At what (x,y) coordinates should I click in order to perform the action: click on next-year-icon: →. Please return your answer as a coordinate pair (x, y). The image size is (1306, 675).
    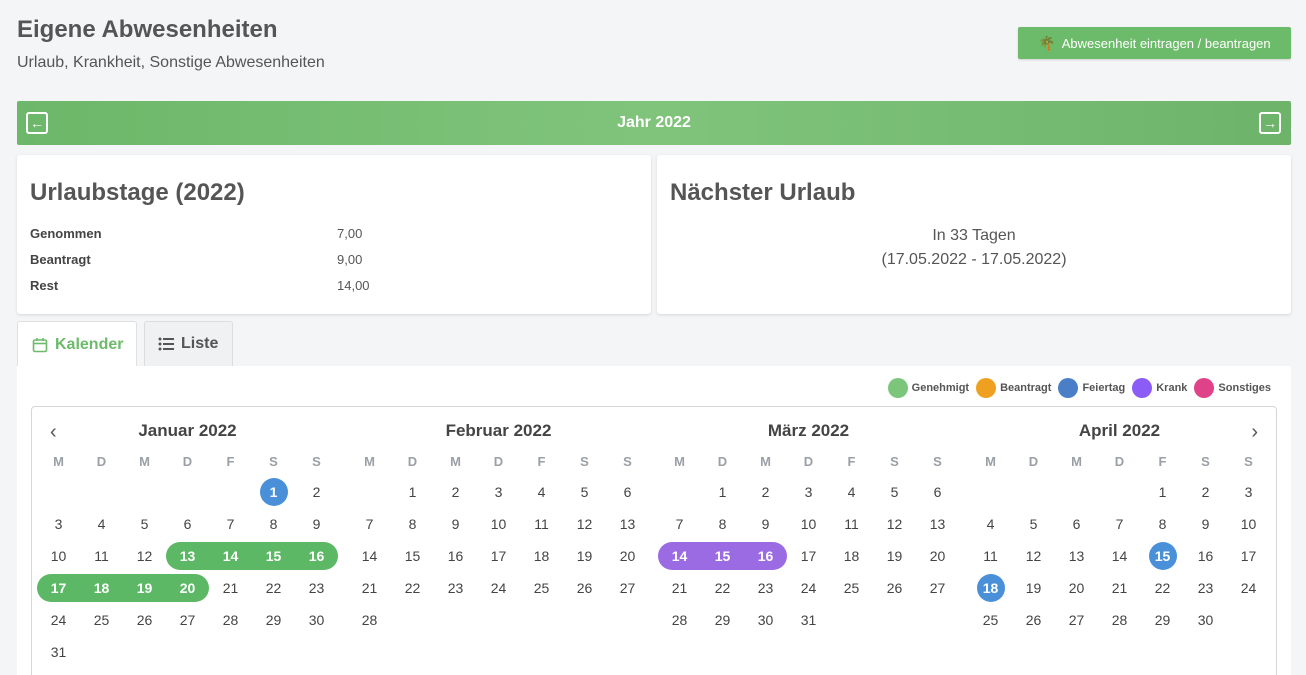
    Looking at the image, I should click on (1270, 123).